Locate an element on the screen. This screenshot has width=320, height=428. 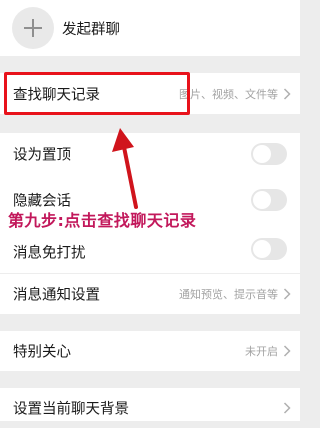
notification-settings-row: 消息通知设置 通知预览、提示音等 is located at coordinates (150, 294).